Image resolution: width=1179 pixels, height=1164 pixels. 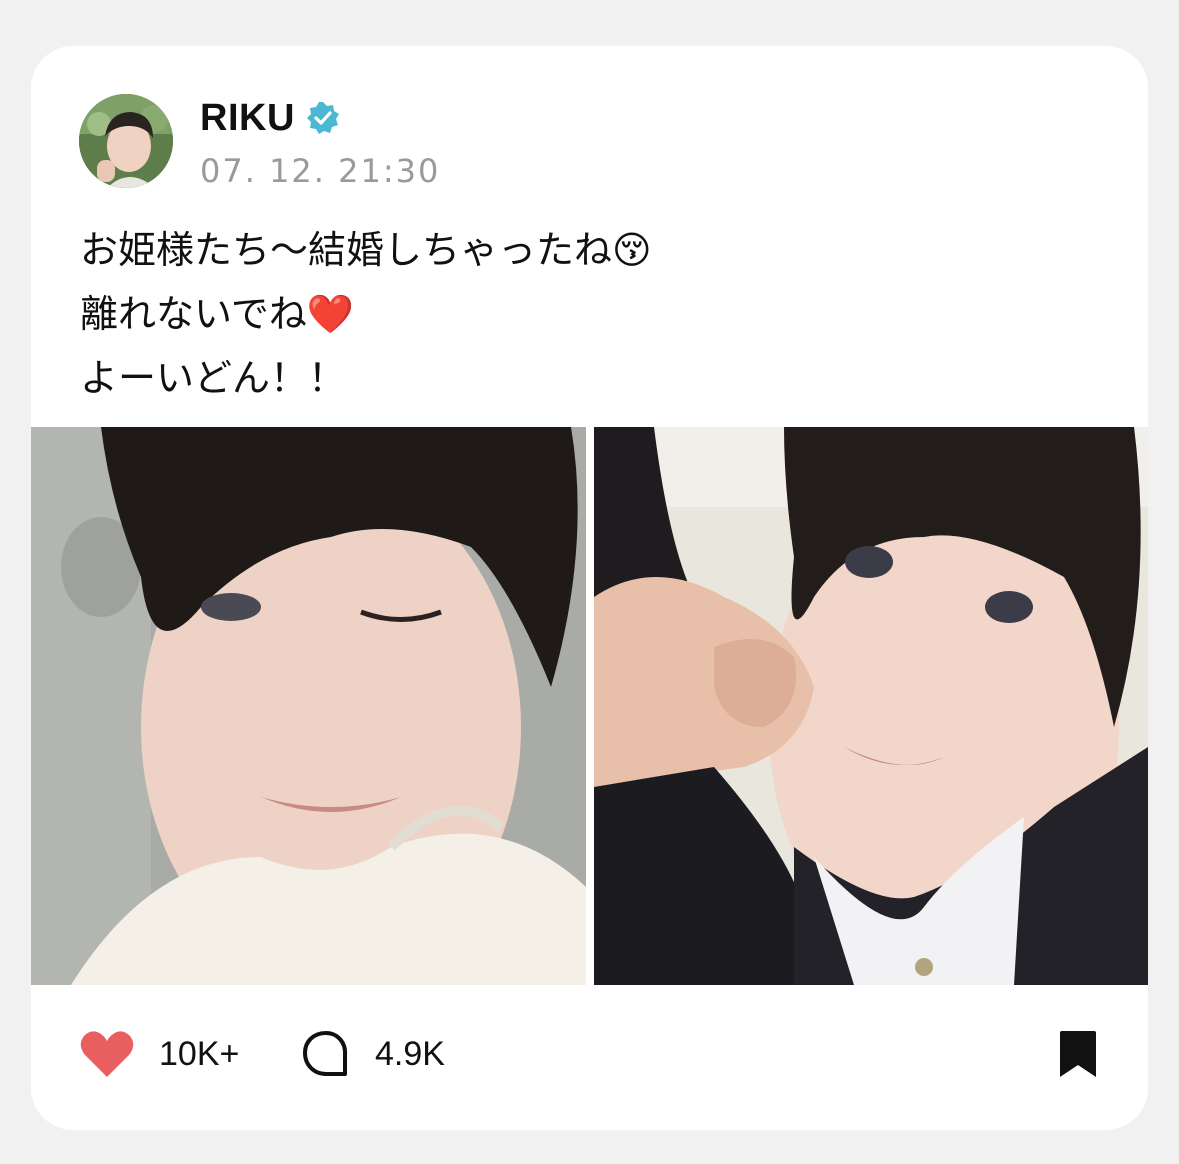 I want to click on like-button: 10K+, so click(x=159, y=1054).